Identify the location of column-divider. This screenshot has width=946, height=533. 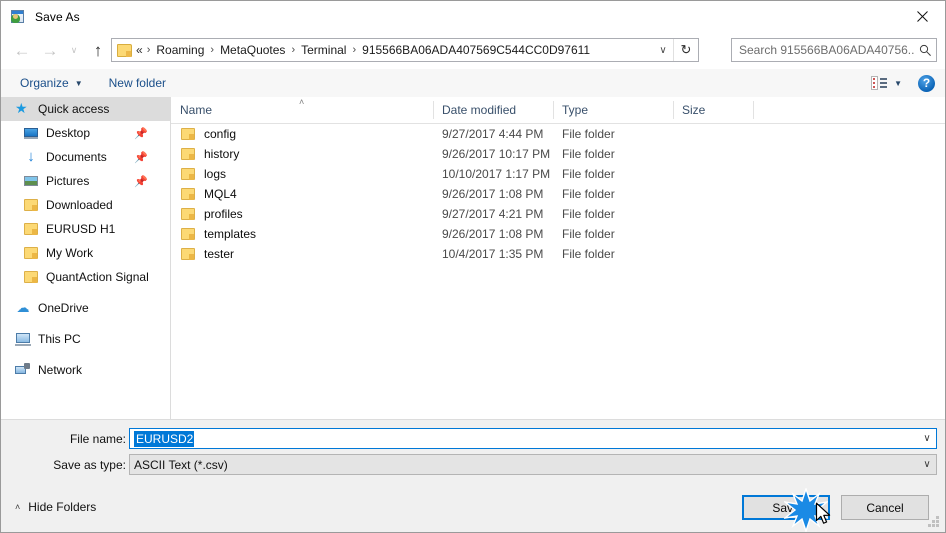
(753, 110).